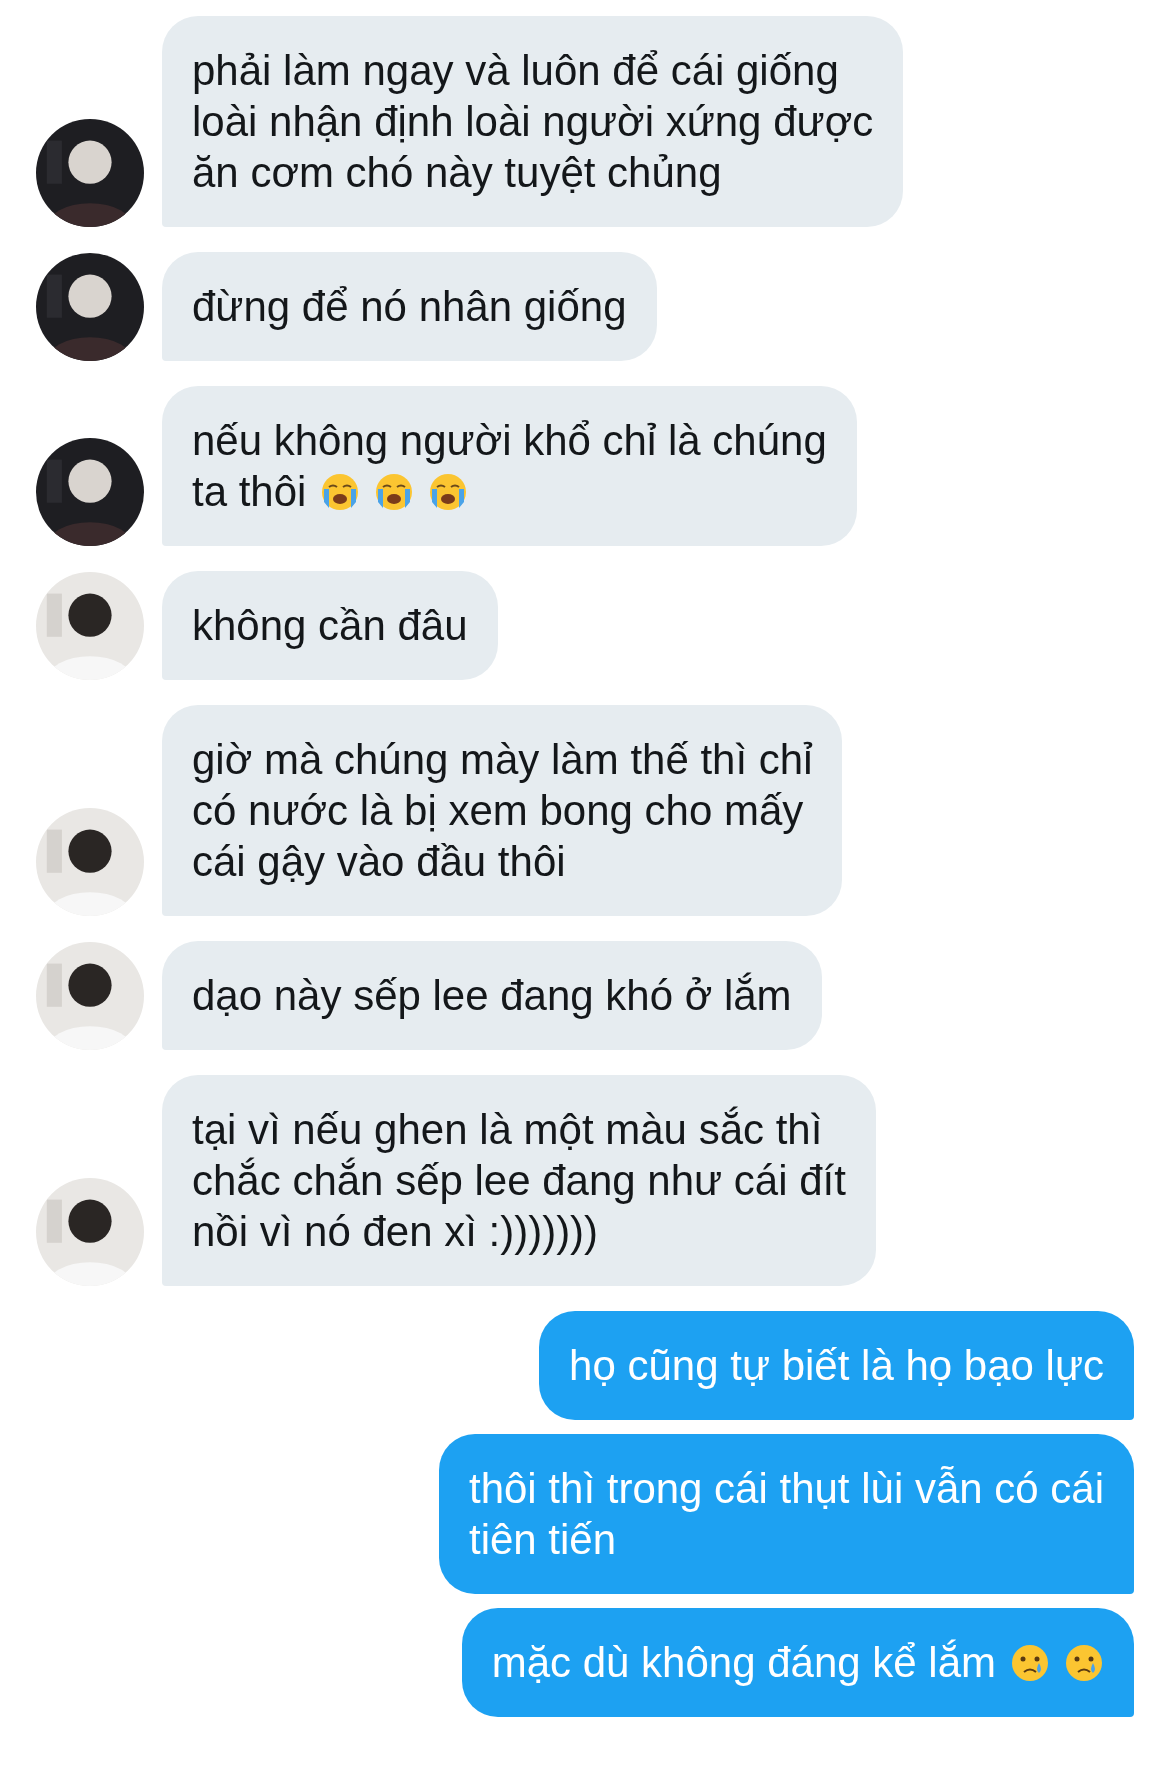  I want to click on message-line: thôi thì trong cái thụt lùi vẫn có cái, so click(786, 1488).